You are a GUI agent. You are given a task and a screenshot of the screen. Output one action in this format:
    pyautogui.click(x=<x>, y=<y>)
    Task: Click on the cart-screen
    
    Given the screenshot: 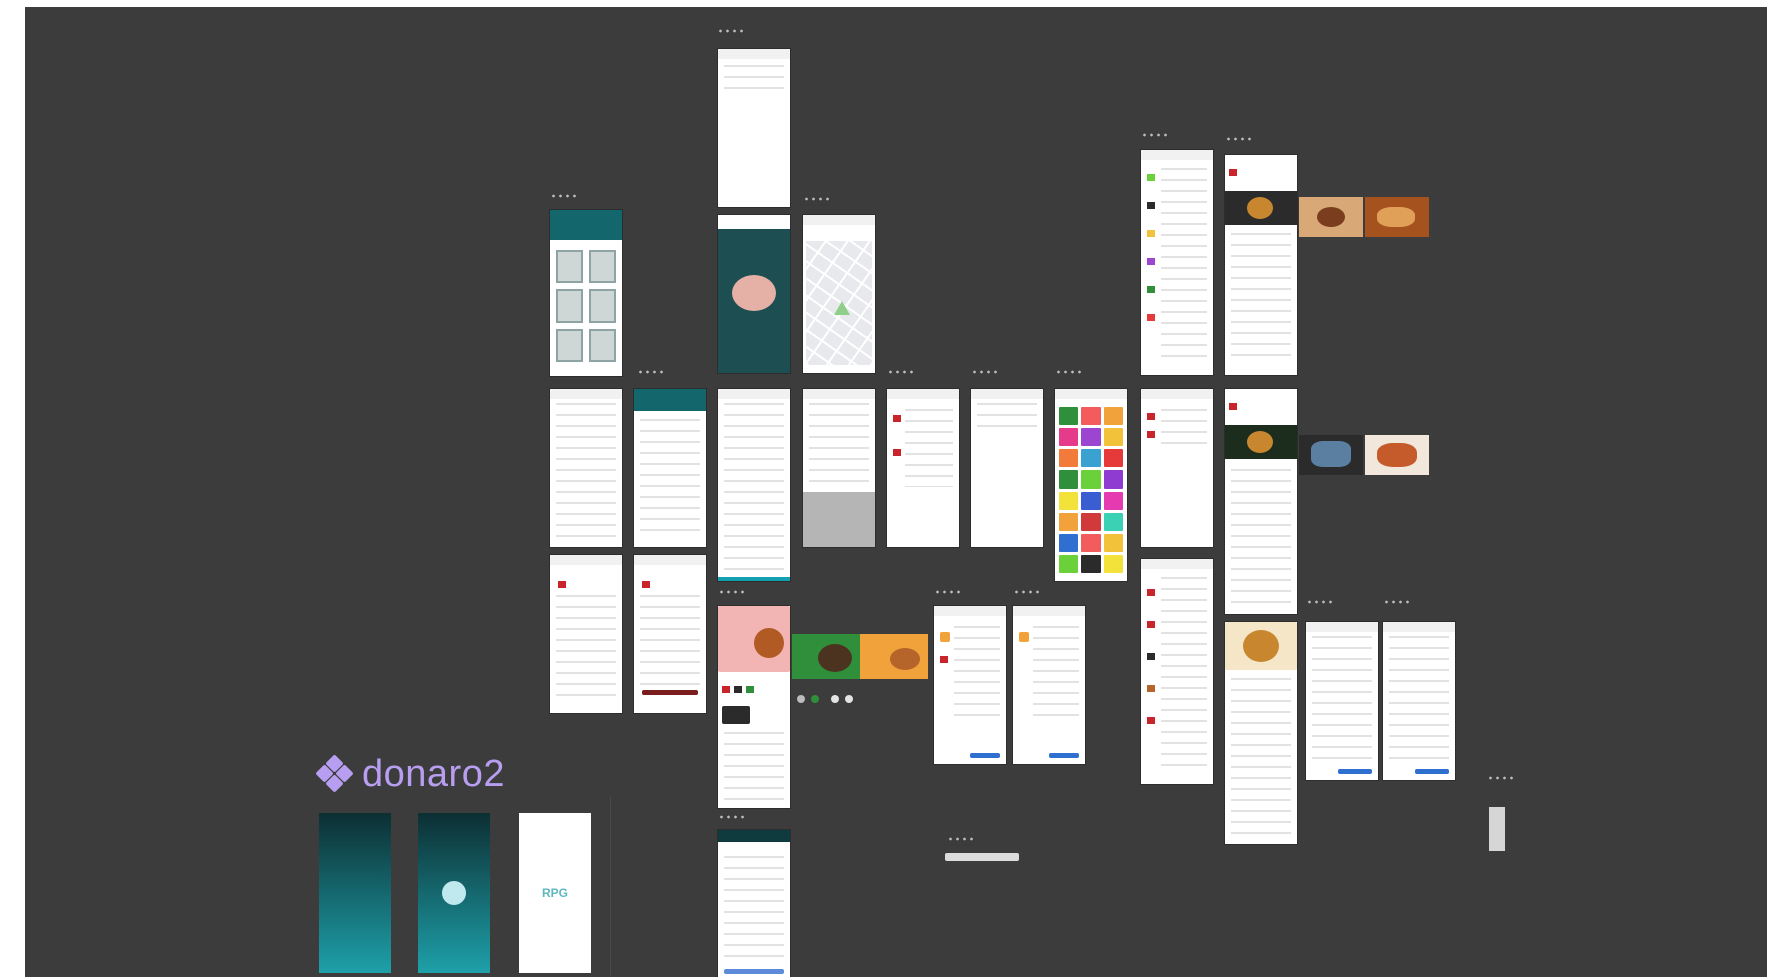 What is the action you would take?
    pyautogui.click(x=670, y=634)
    